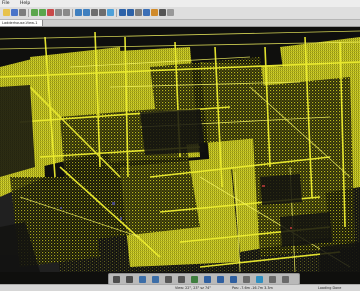  What do you see at coordinates (116, 279) in the screenshot?
I see `orbit-icon` at bounding box center [116, 279].